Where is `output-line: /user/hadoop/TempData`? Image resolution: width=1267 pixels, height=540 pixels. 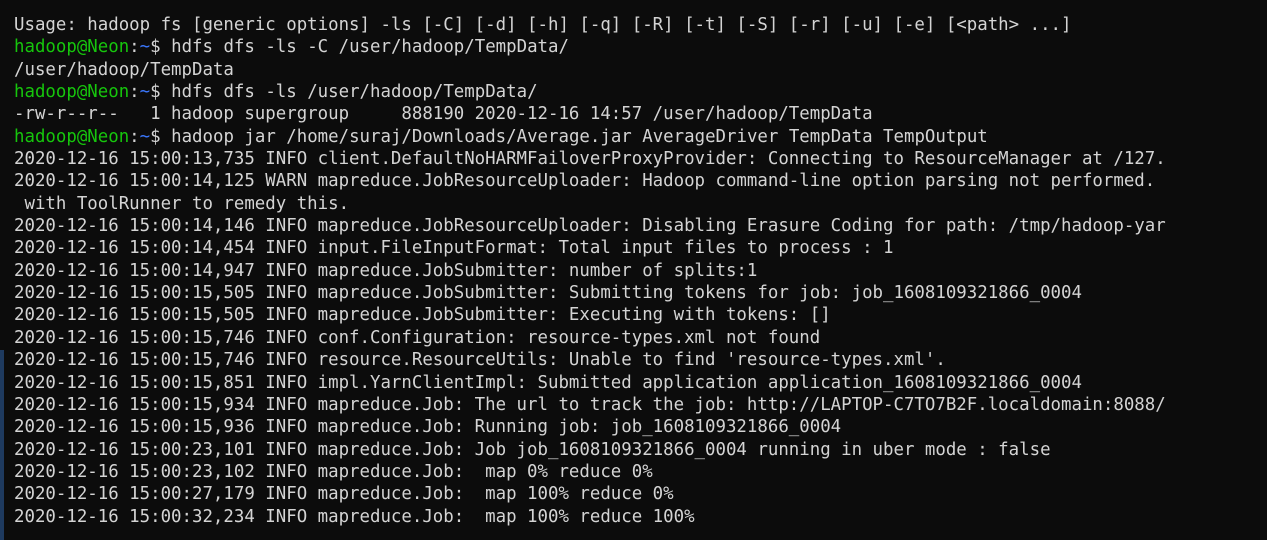 output-line: /user/hadoop/TempData is located at coordinates (124, 69).